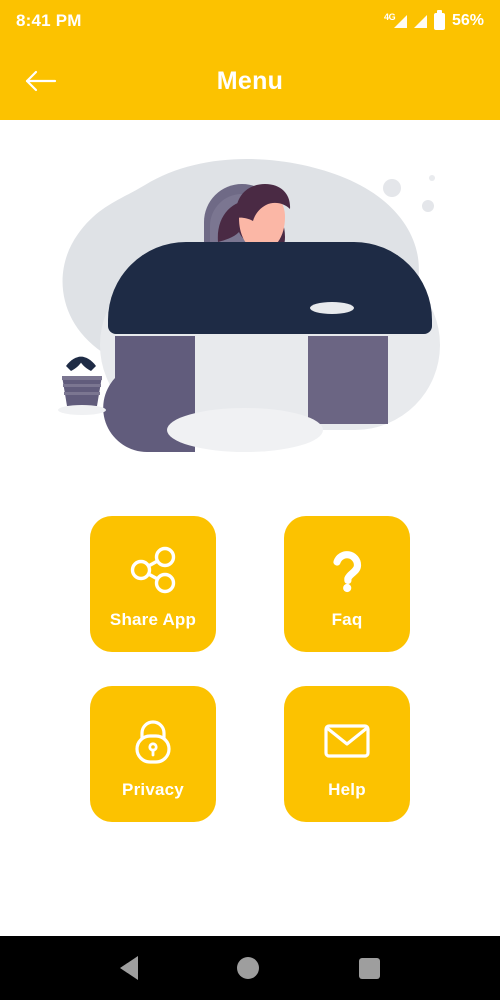 Image resolution: width=500 pixels, height=1000 pixels. I want to click on menu-tile-share-app: Share App, so click(153, 584).